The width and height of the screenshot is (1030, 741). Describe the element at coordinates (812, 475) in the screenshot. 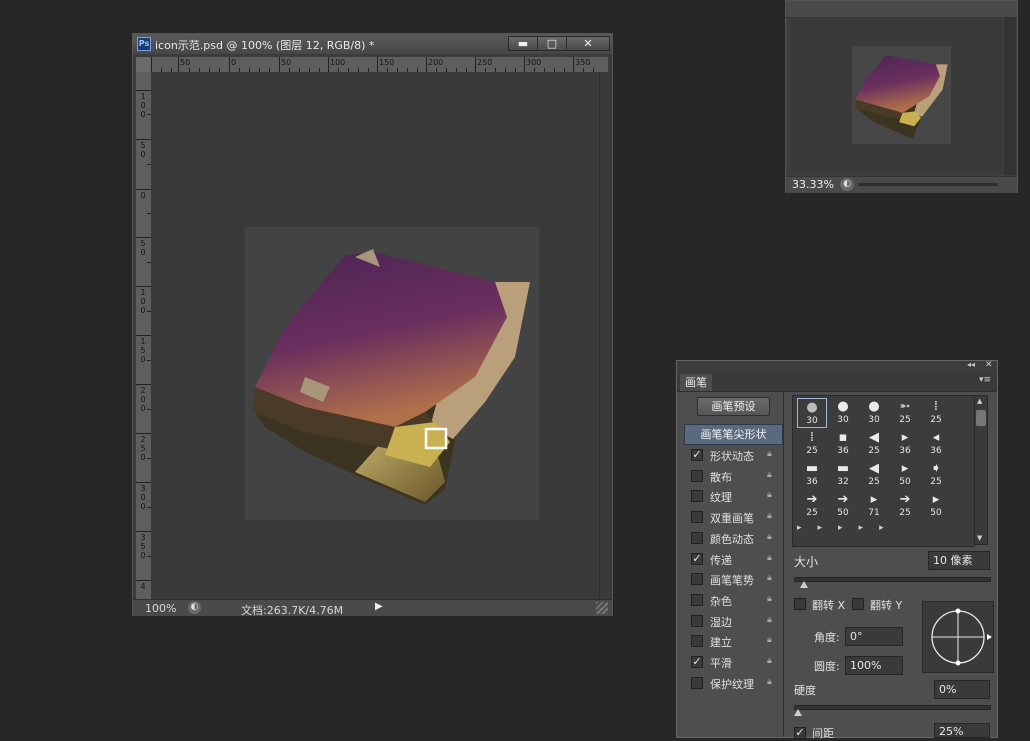

I see `brush-tip: ▬ 36` at that location.